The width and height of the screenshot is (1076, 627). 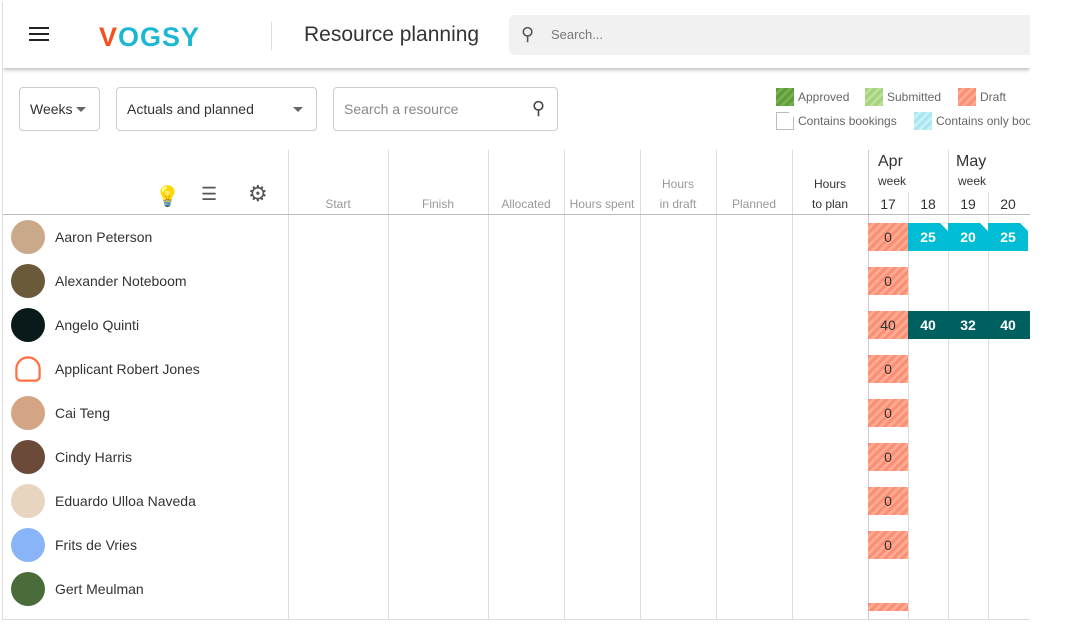 I want to click on filter-icon: ☰, so click(x=209, y=194).